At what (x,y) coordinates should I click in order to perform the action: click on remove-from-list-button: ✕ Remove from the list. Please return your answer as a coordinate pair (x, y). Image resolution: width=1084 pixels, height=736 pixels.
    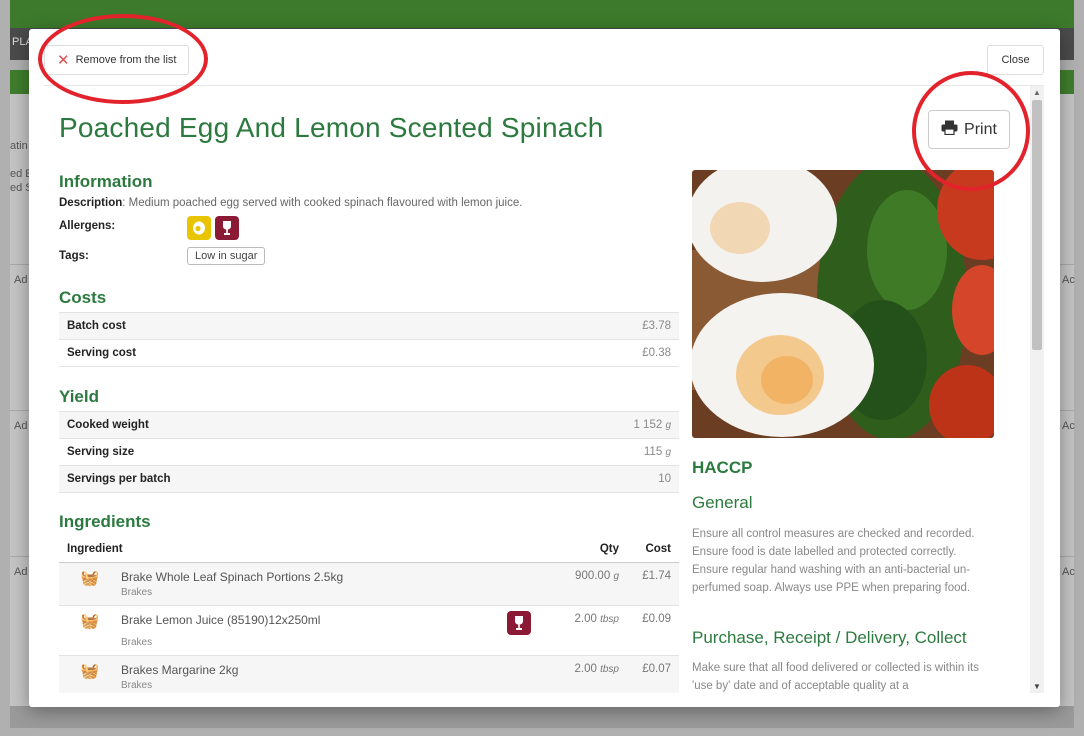
    Looking at the image, I should click on (117, 60).